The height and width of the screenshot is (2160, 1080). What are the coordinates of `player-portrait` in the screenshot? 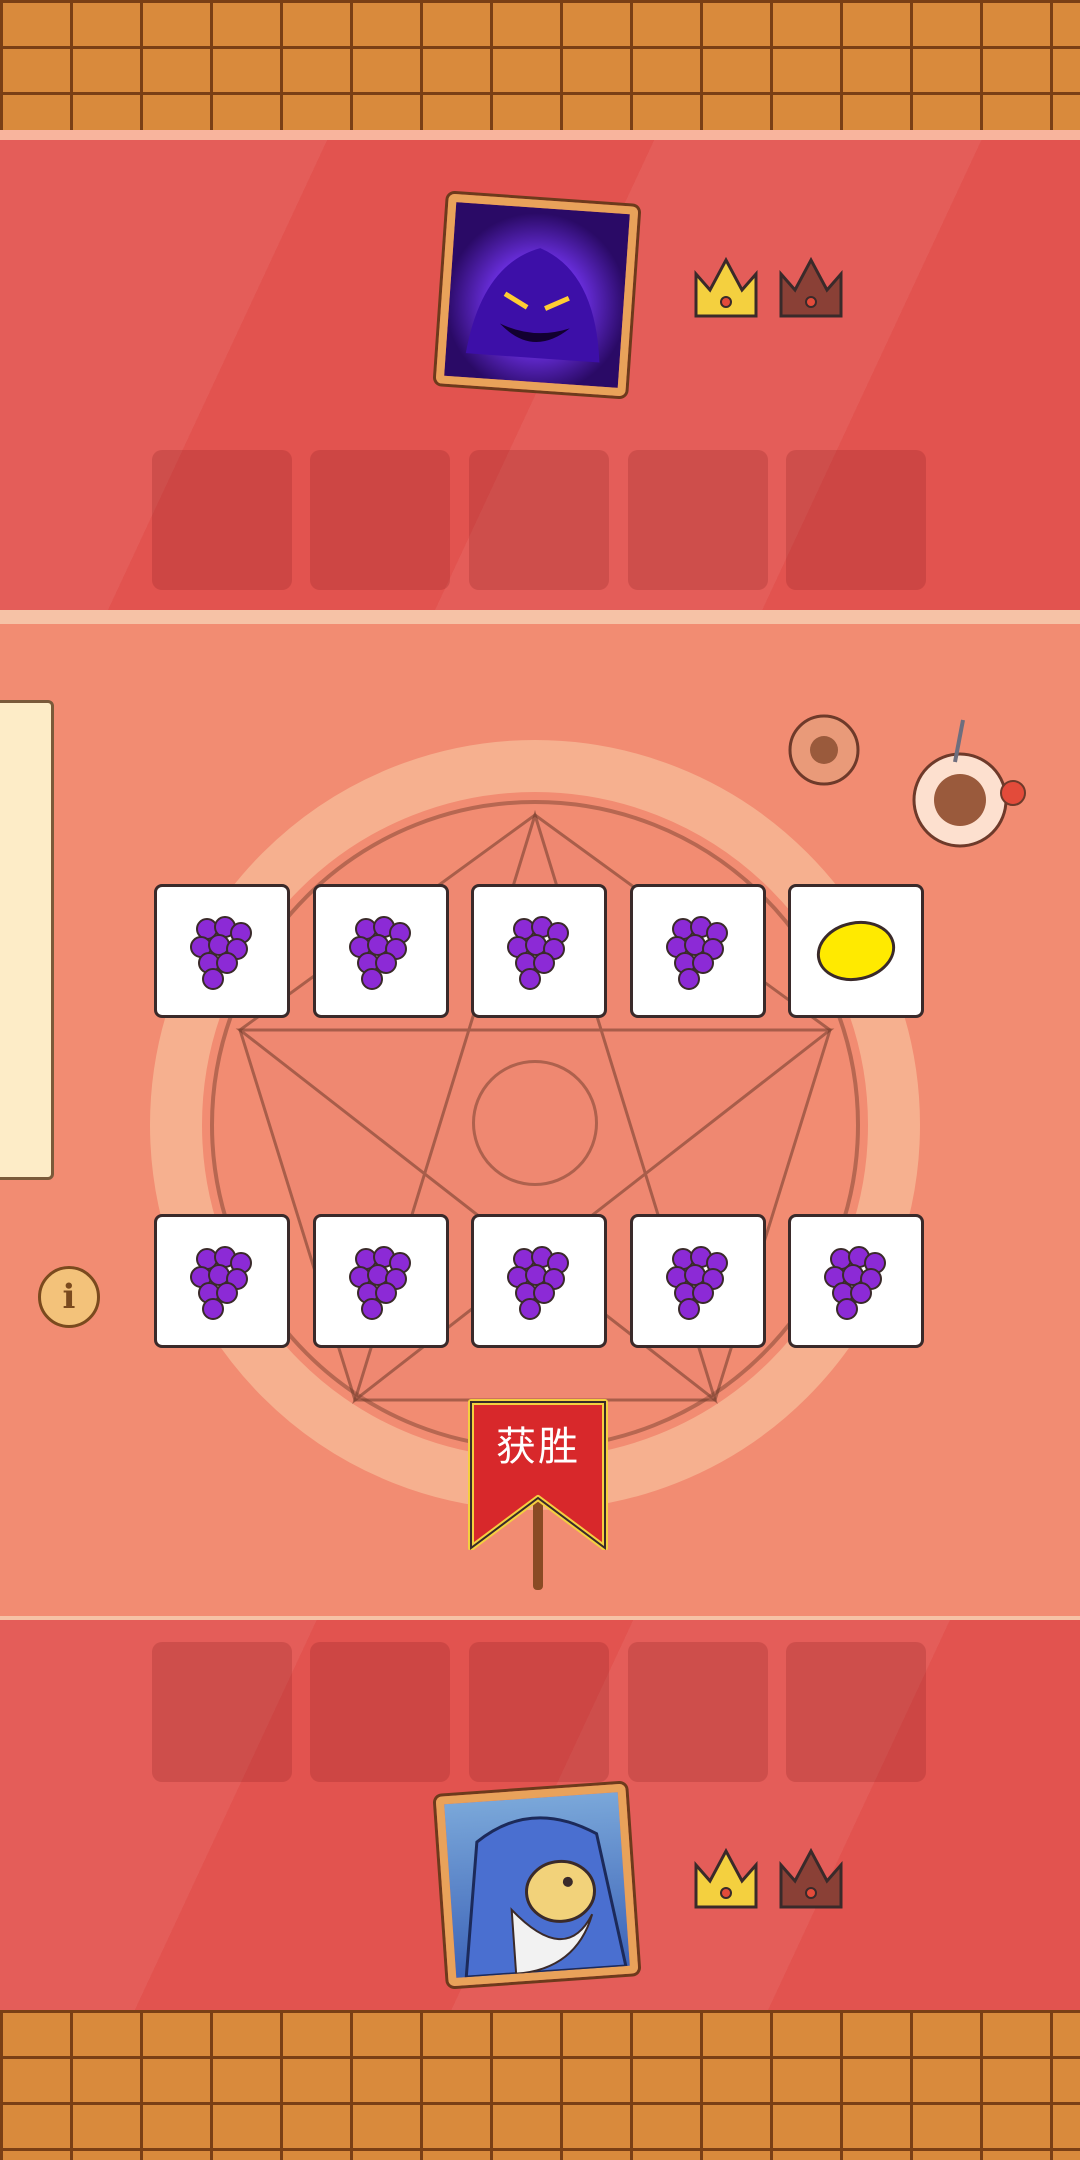 It's located at (537, 1885).